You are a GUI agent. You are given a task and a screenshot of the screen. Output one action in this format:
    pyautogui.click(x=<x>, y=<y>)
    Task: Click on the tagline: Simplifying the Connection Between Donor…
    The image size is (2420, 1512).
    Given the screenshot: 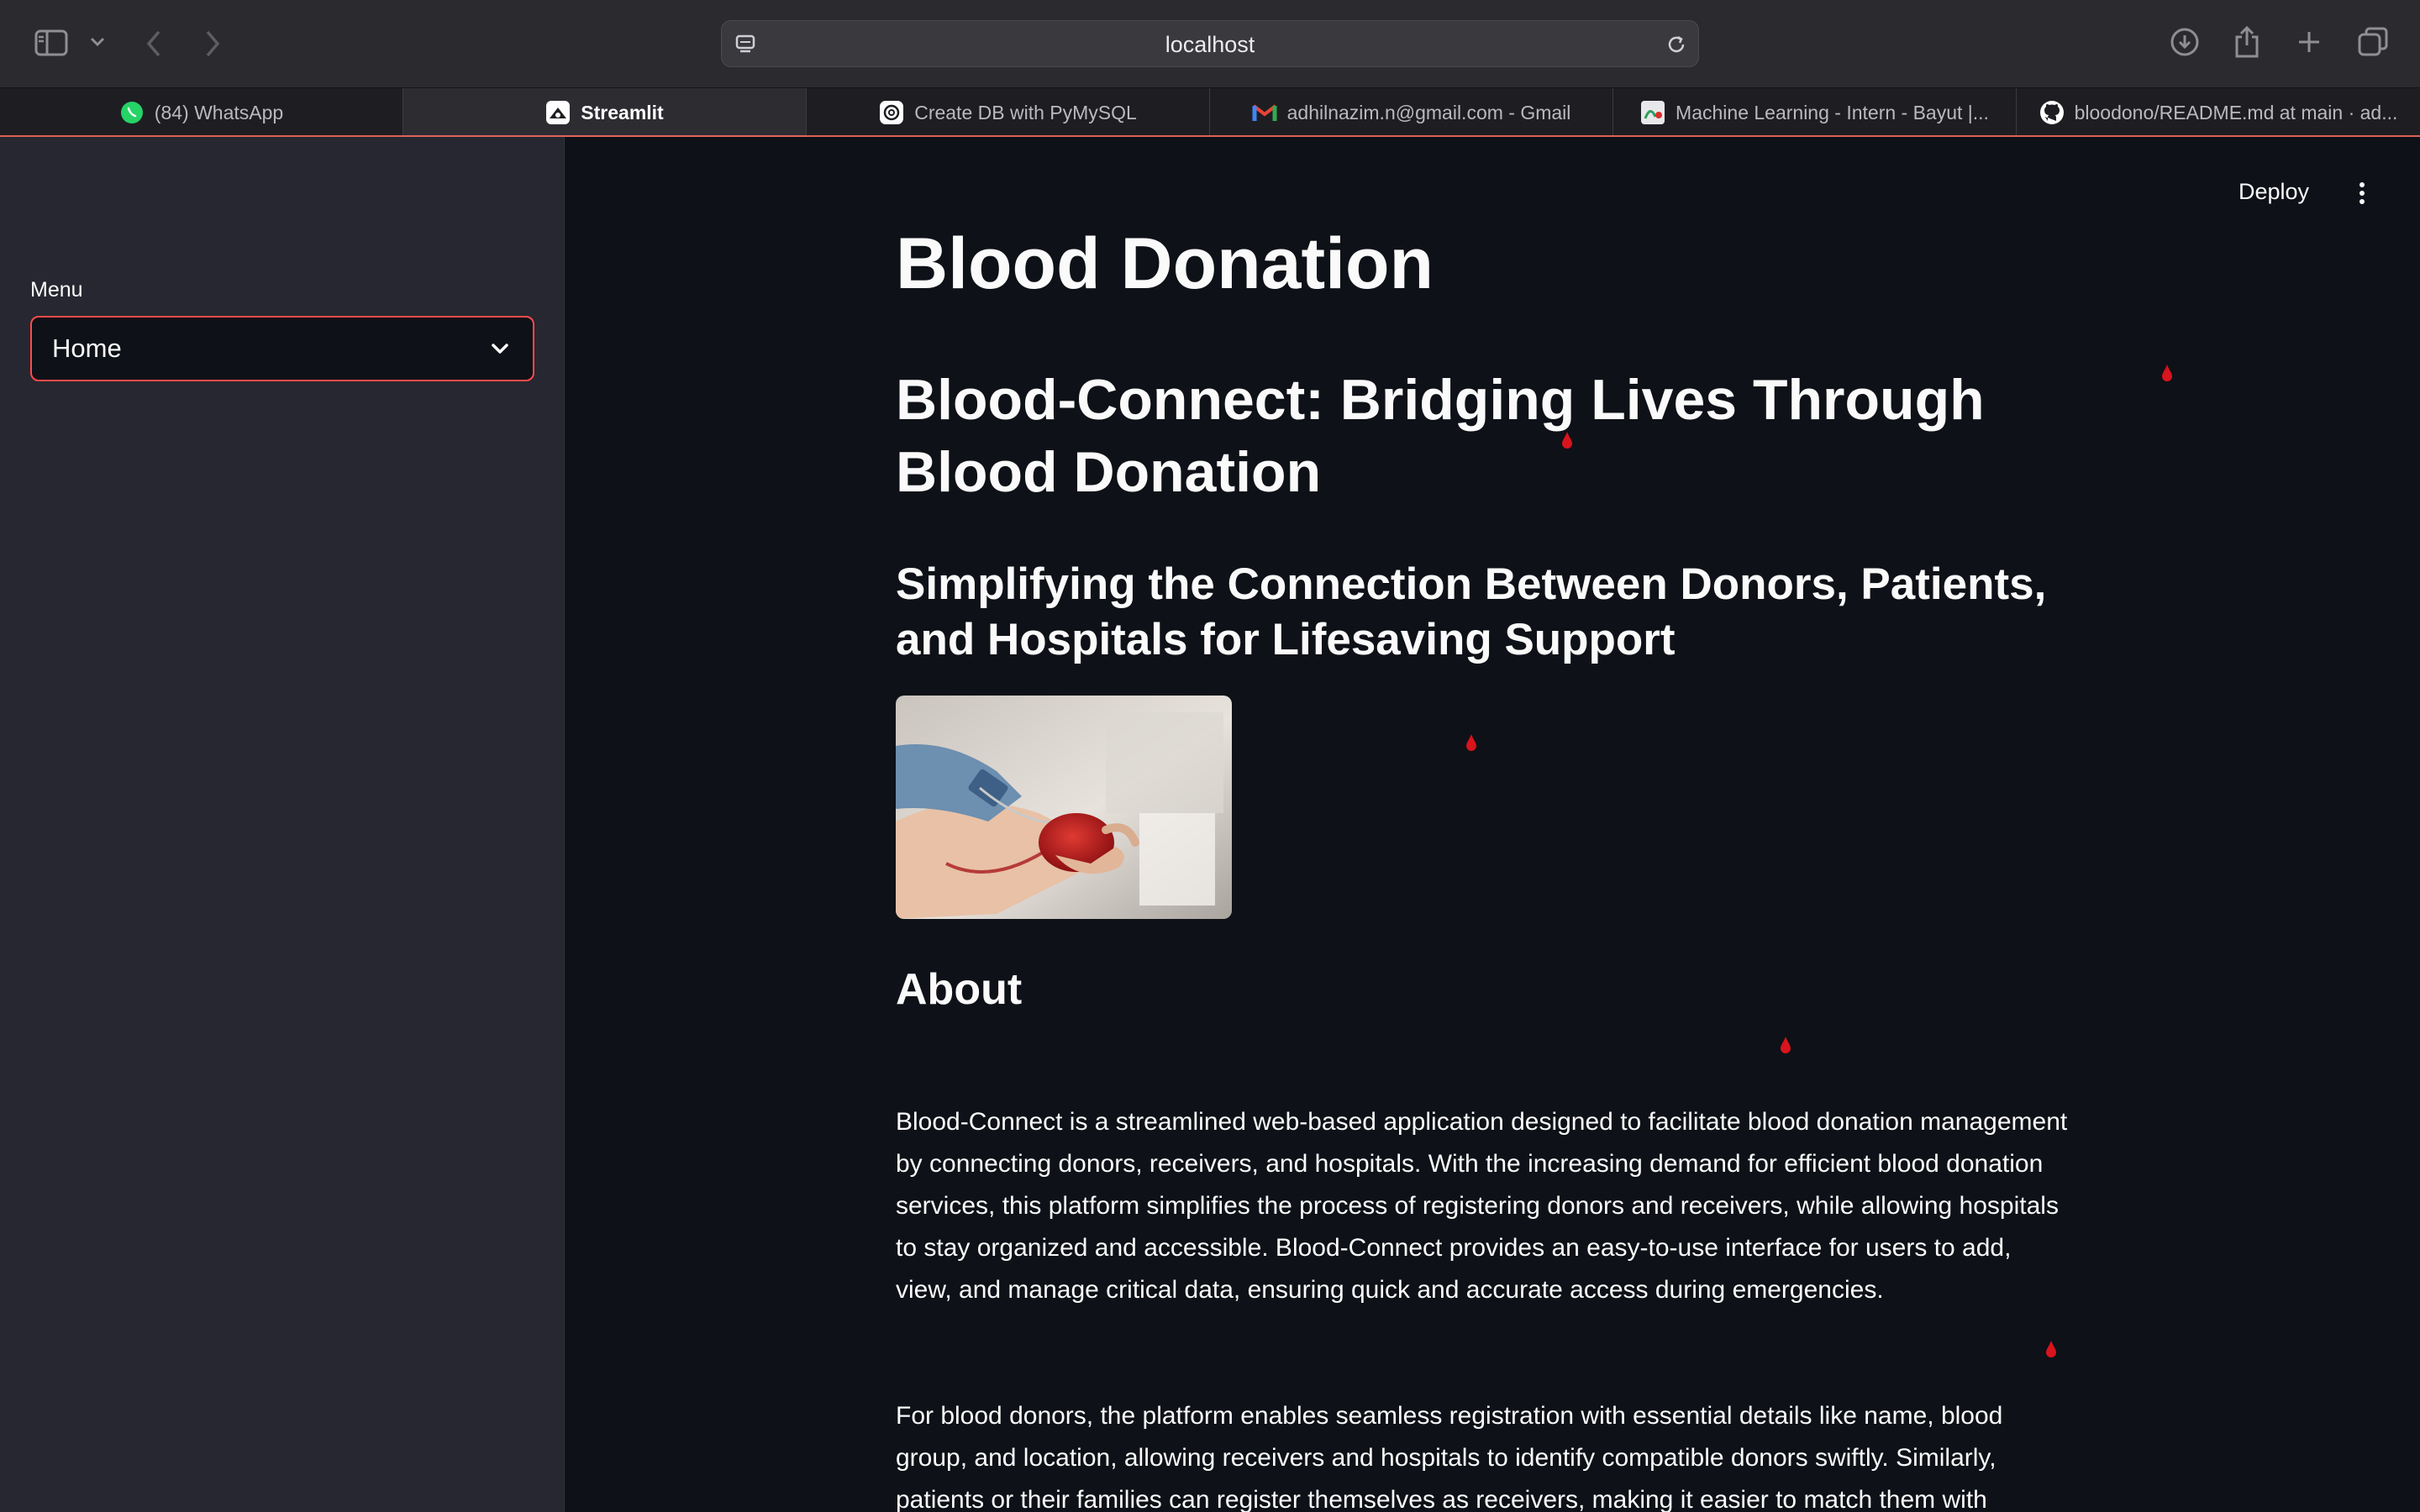 What is the action you would take?
    pyautogui.click(x=1471, y=611)
    